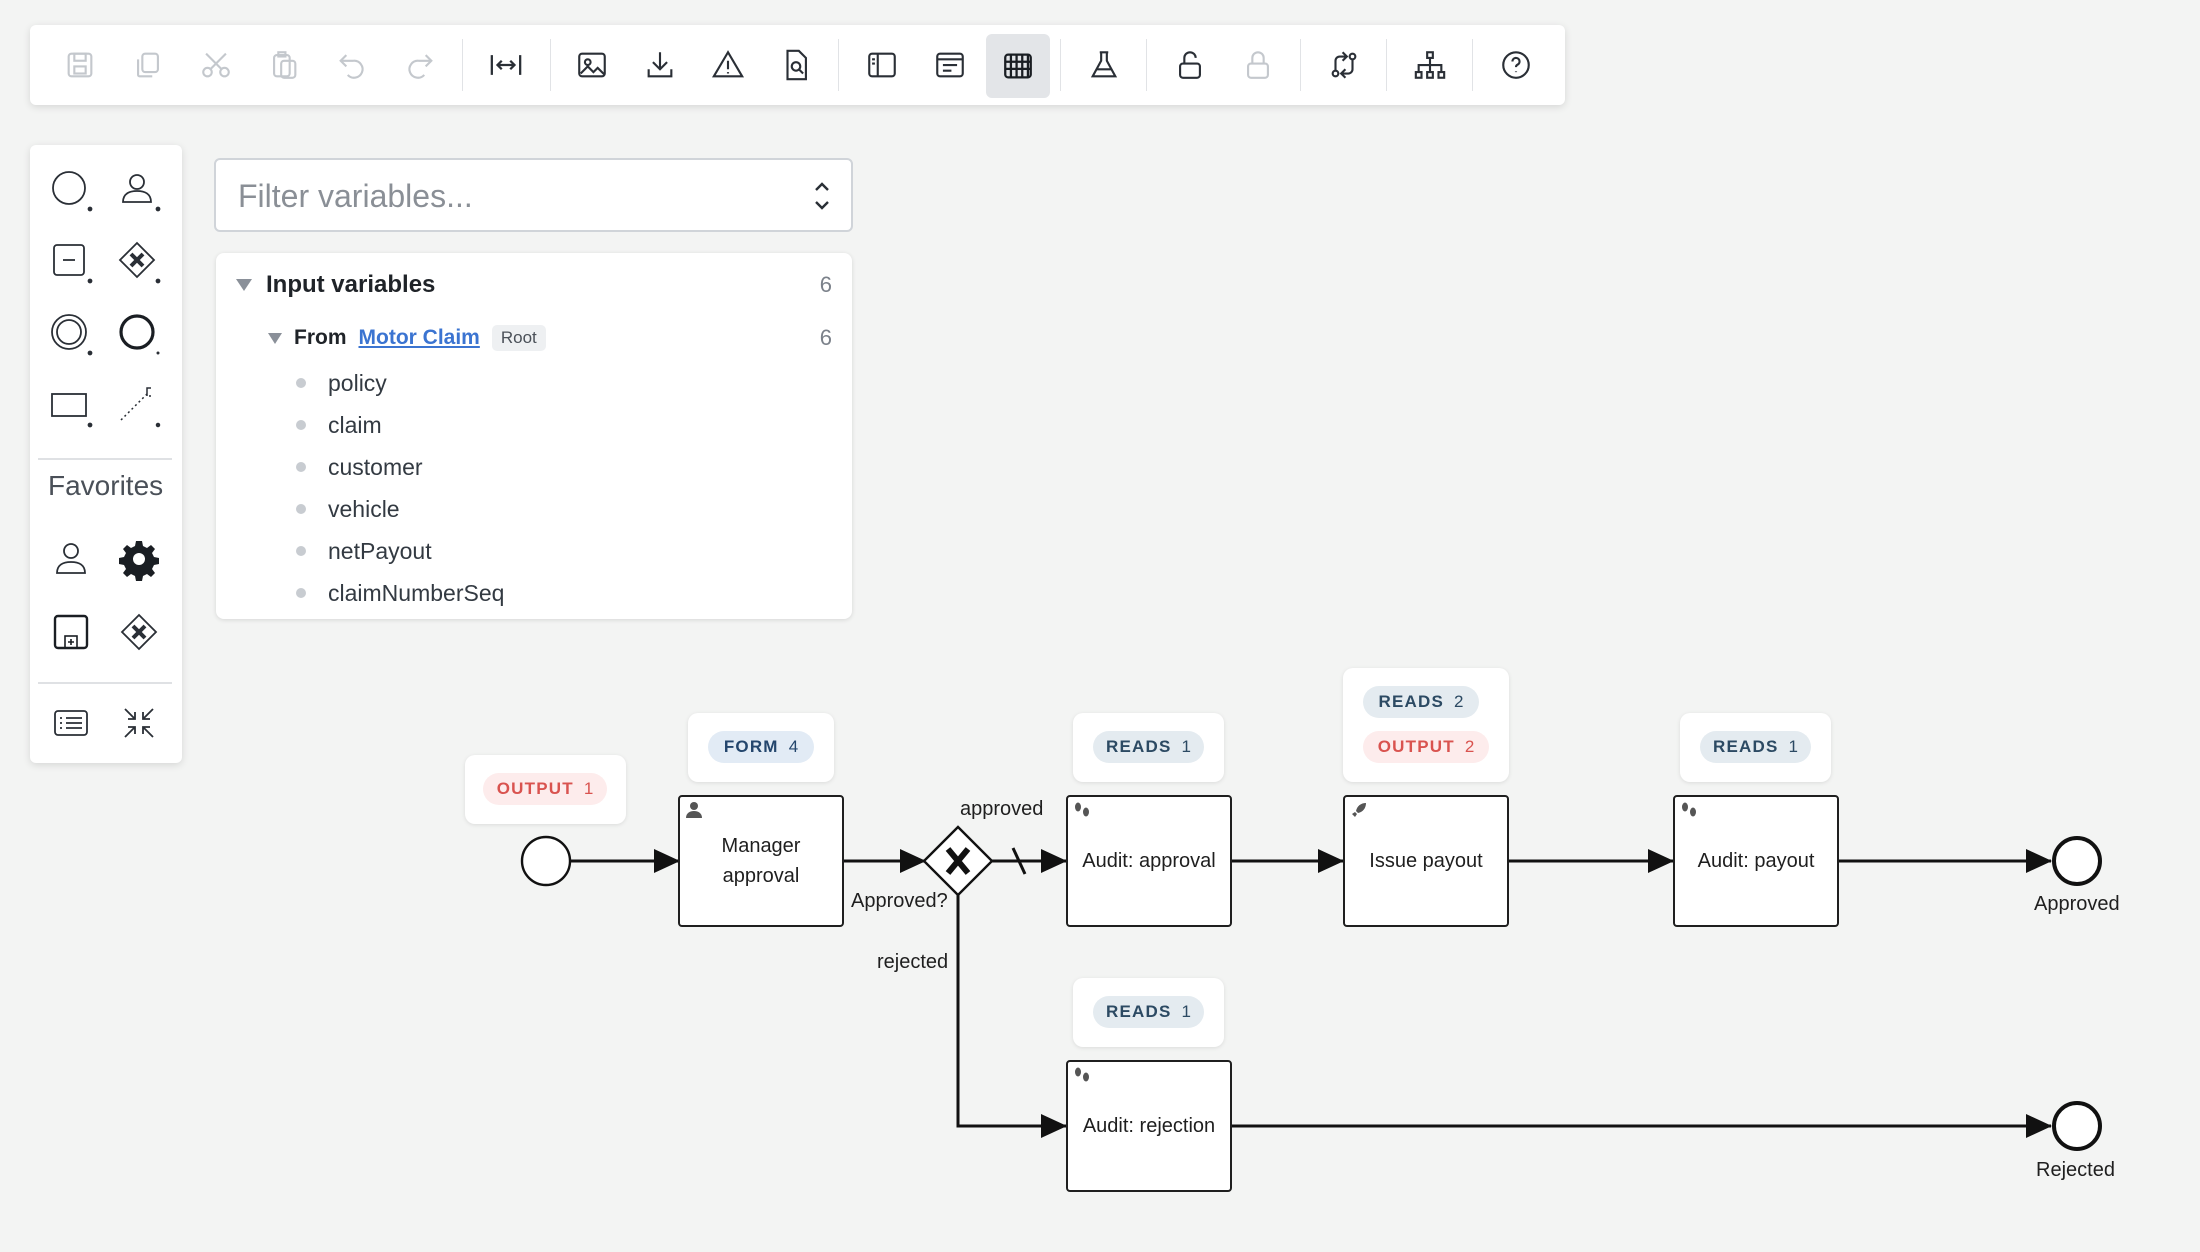 The image size is (2200, 1252). Describe the element at coordinates (1104, 65) in the screenshot. I see `test-button` at that location.